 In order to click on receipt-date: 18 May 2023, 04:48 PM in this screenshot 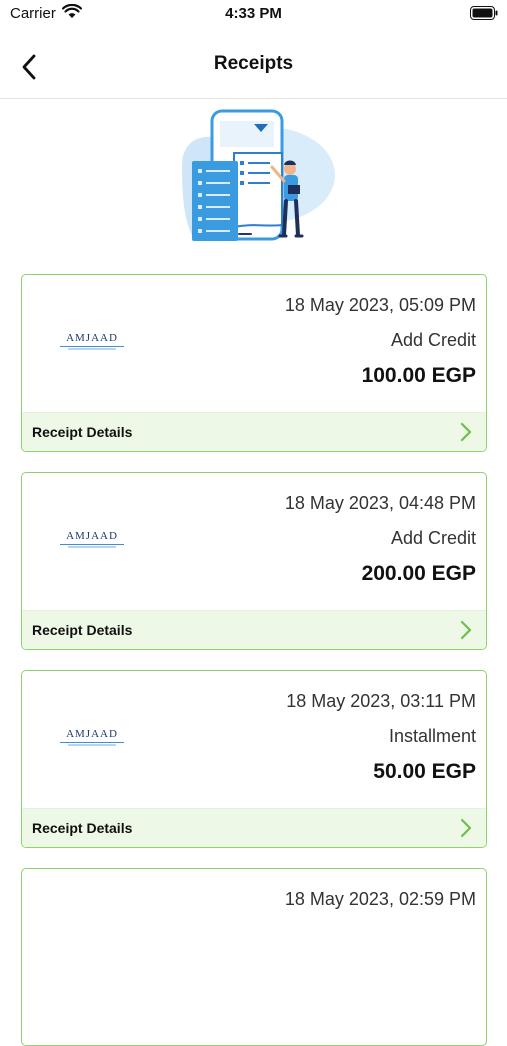, I will do `click(380, 503)`.